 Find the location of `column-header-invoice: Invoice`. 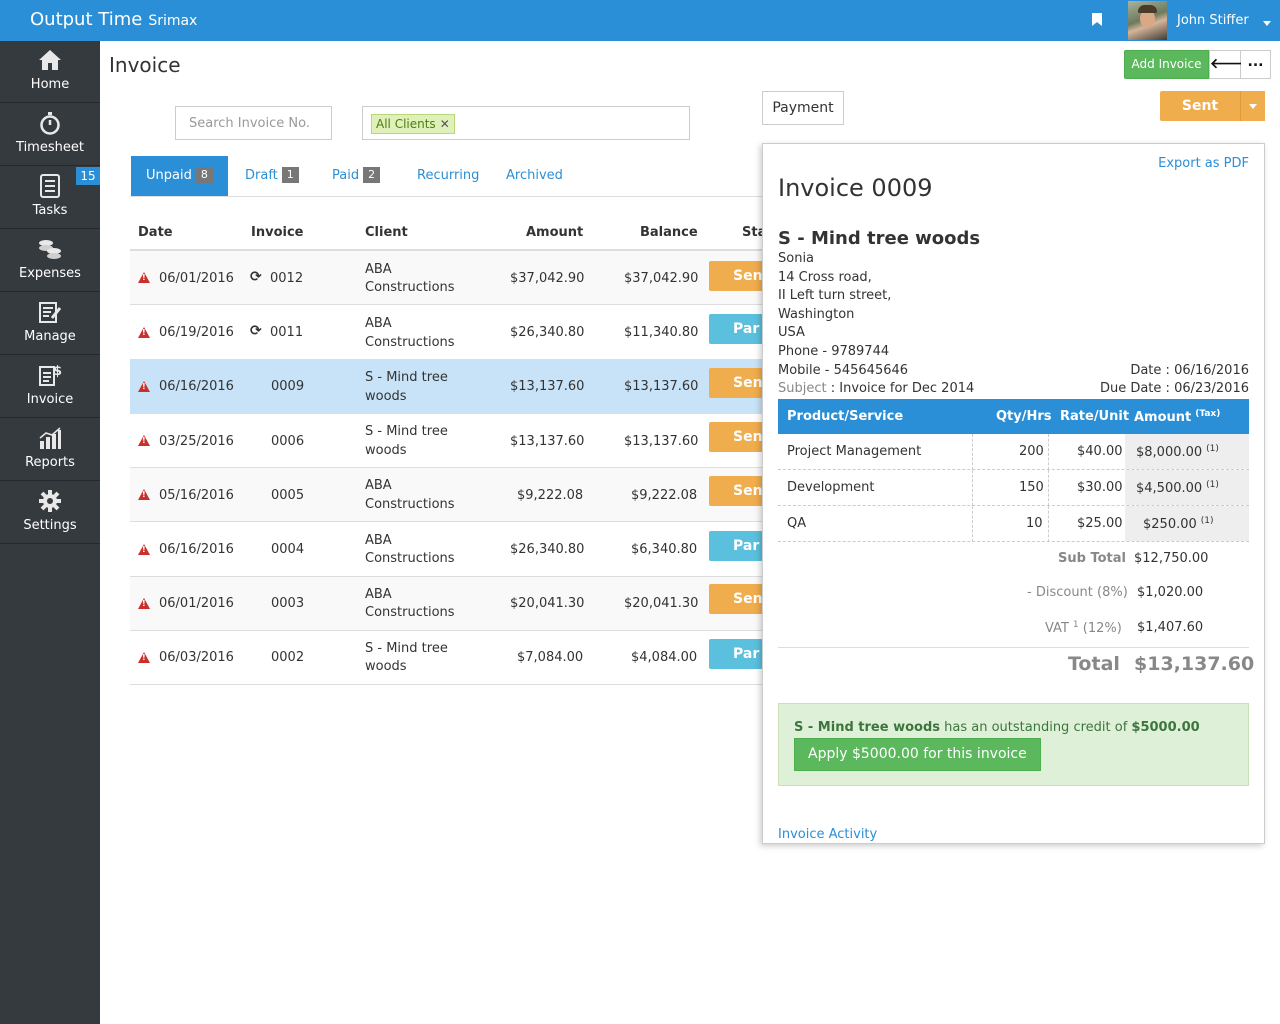

column-header-invoice: Invoice is located at coordinates (277, 232).